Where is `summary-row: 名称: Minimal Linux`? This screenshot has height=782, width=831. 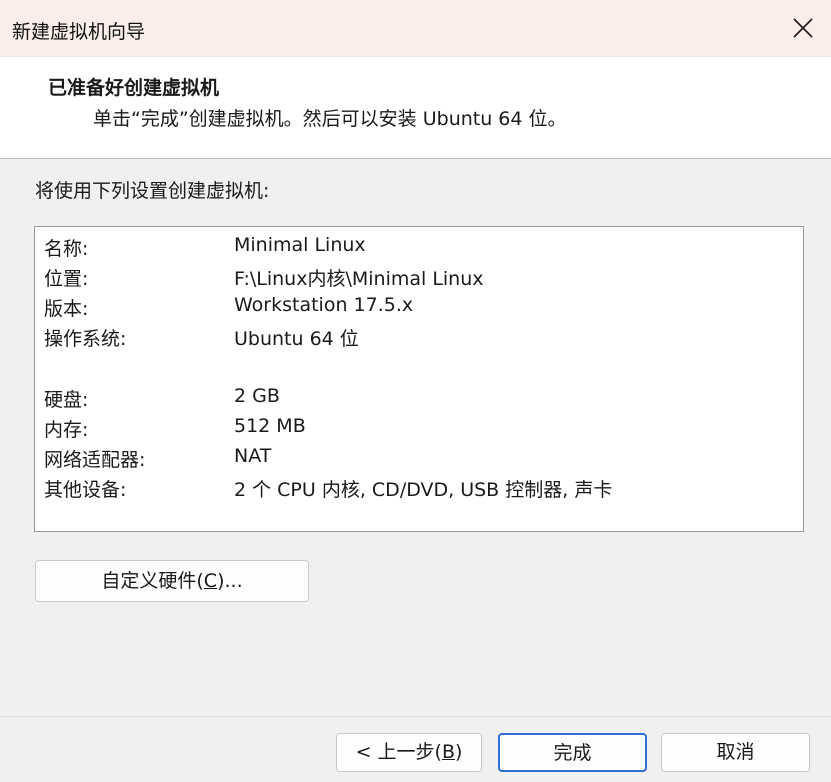
summary-row: 名称: Minimal Linux is located at coordinates (419, 245).